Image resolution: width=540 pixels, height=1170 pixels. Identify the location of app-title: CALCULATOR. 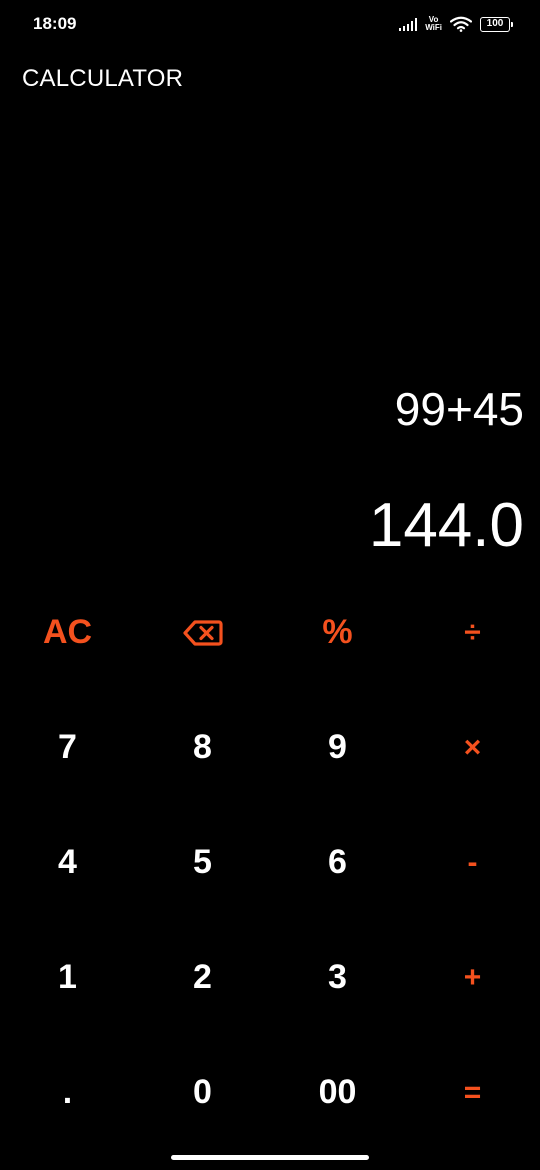
(103, 78).